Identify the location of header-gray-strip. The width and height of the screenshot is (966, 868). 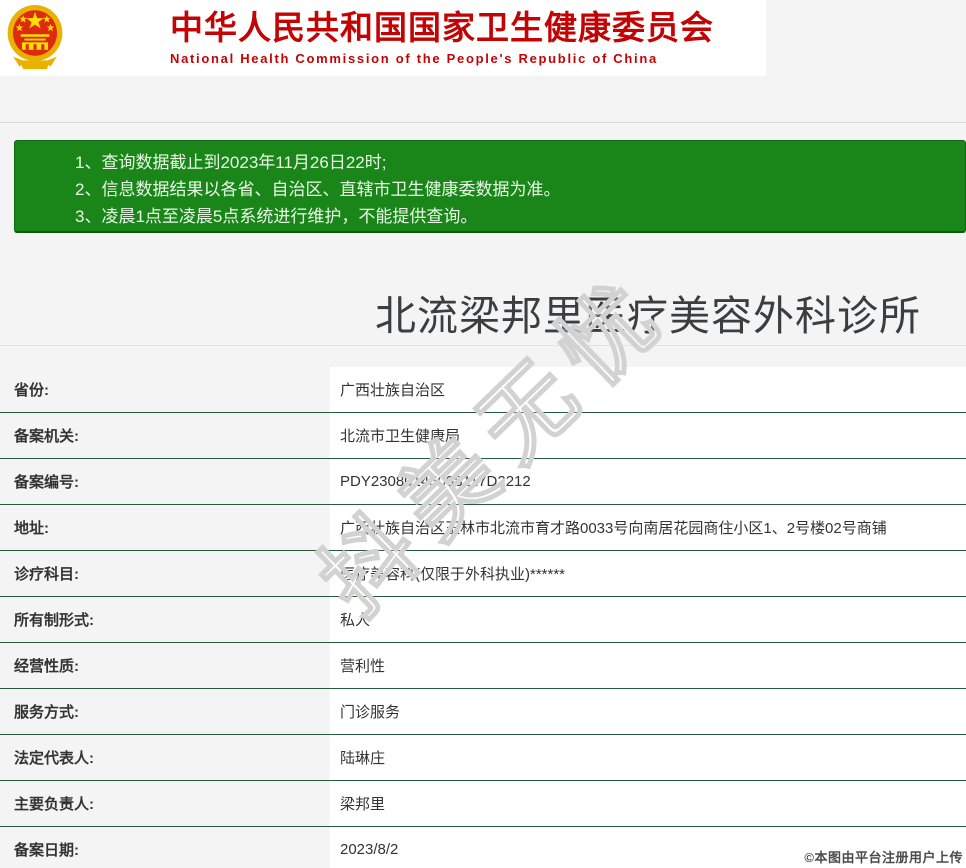
(483, 99).